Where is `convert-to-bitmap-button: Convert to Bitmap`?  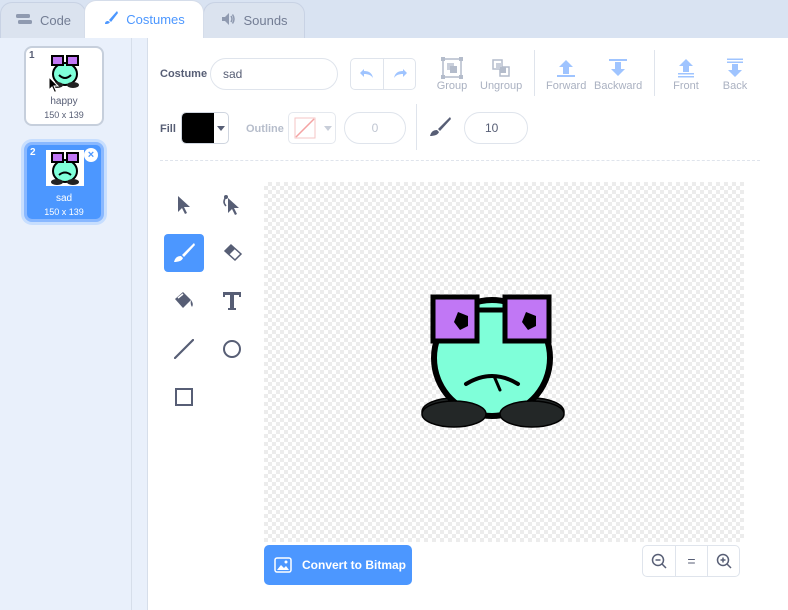 convert-to-bitmap-button: Convert to Bitmap is located at coordinates (338, 565).